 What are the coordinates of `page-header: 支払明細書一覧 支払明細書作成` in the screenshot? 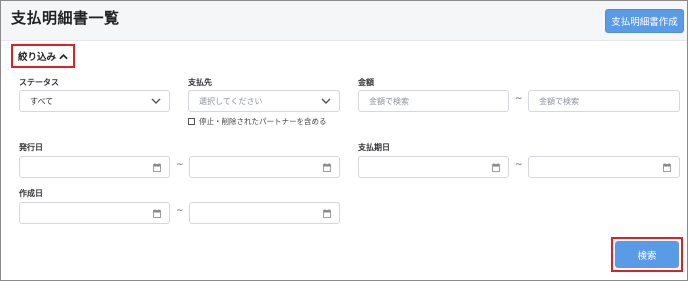 It's located at (344, 21).